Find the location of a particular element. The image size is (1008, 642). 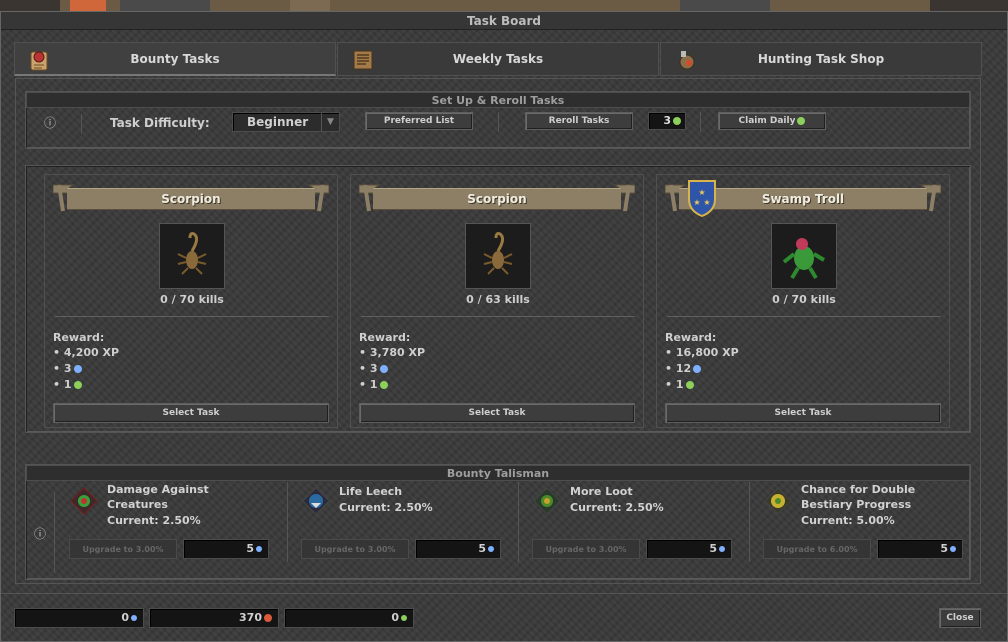

hunting-points-balance: 370 is located at coordinates (214, 618).